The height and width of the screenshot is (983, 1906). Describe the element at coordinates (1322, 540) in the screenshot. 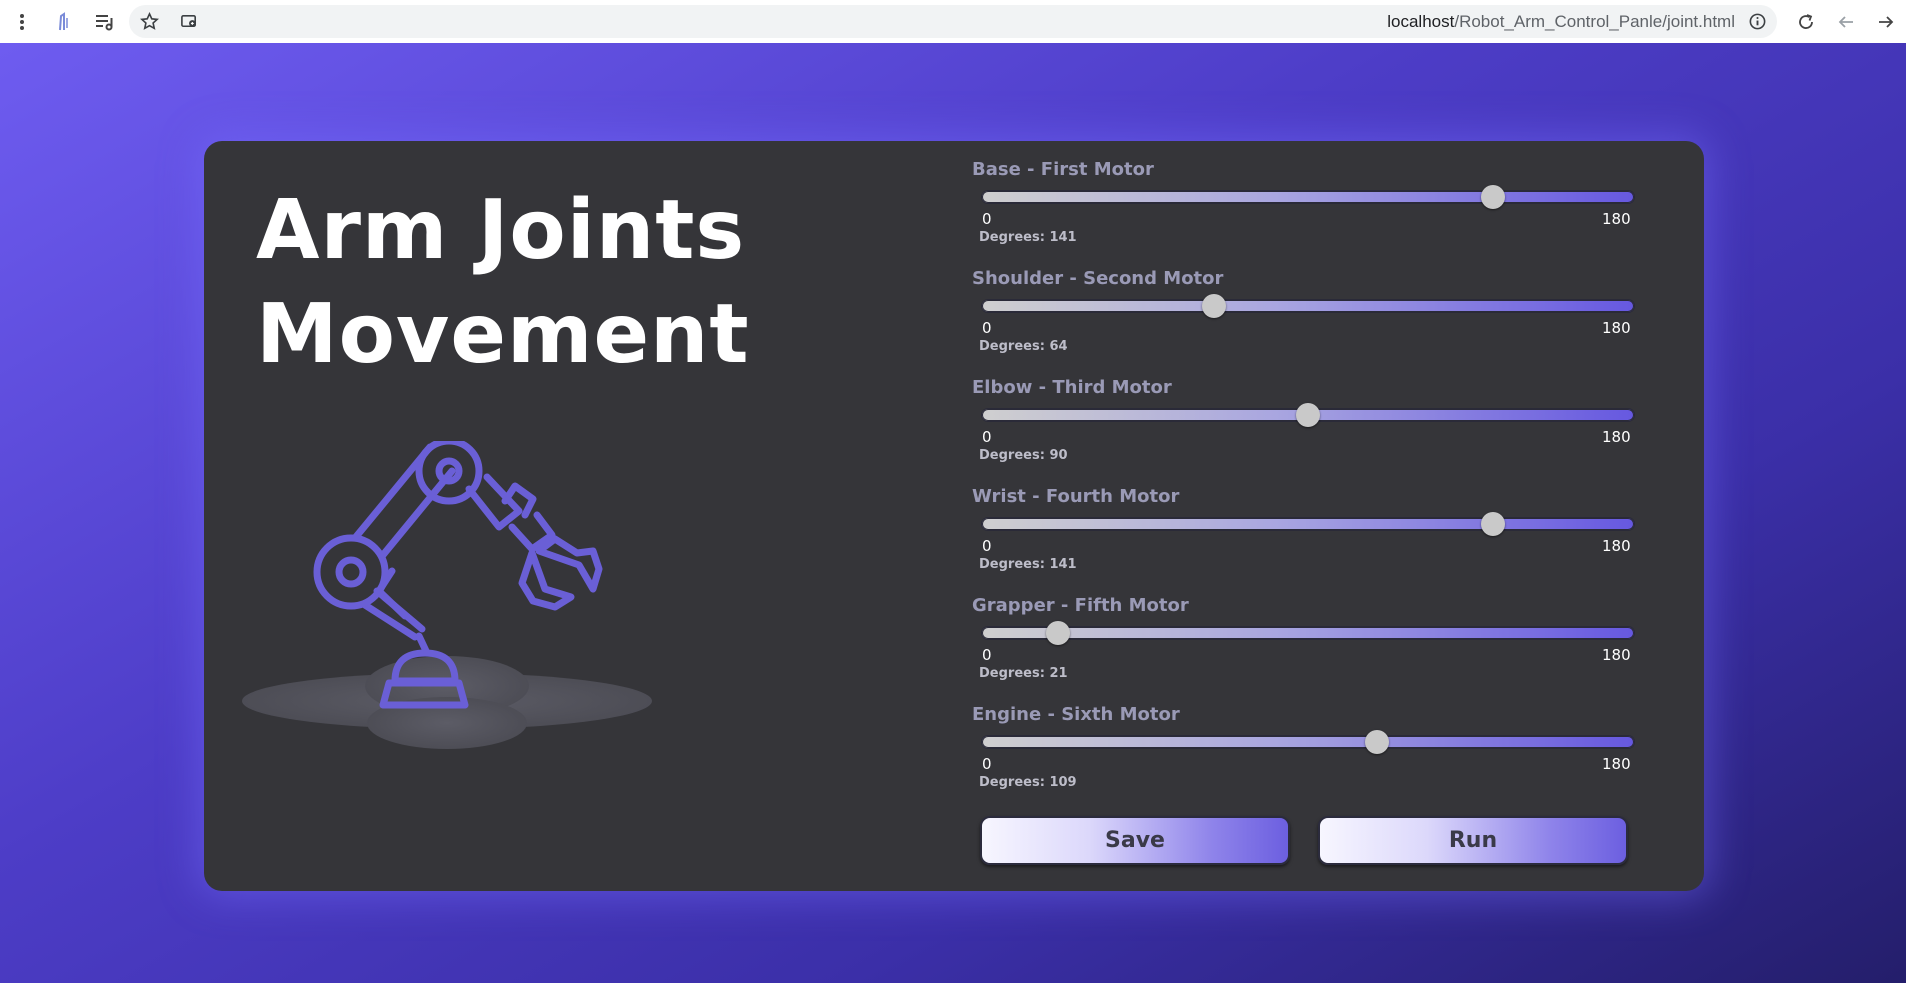

I see `slider-group-wrist: Wrist - Fourth Motor 0 180 Degrees: 141` at that location.